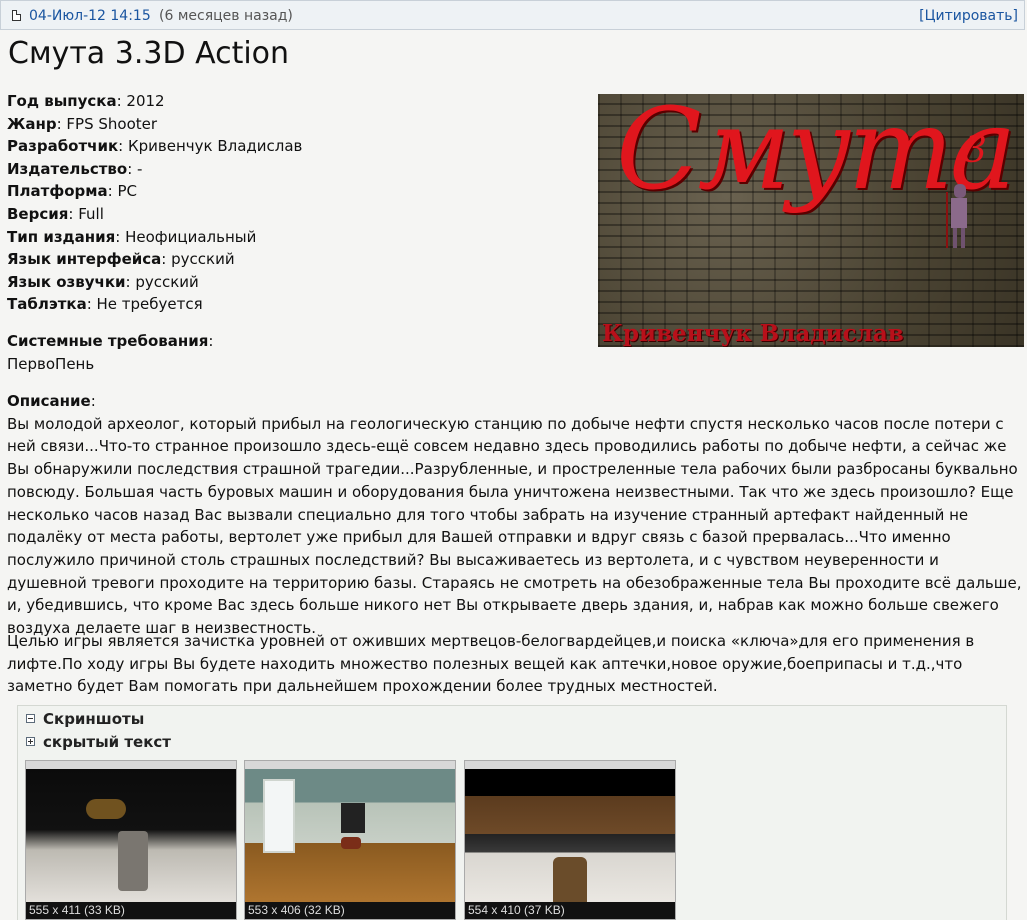  I want to click on info-row-publisher: Издательство: -, so click(154, 169).